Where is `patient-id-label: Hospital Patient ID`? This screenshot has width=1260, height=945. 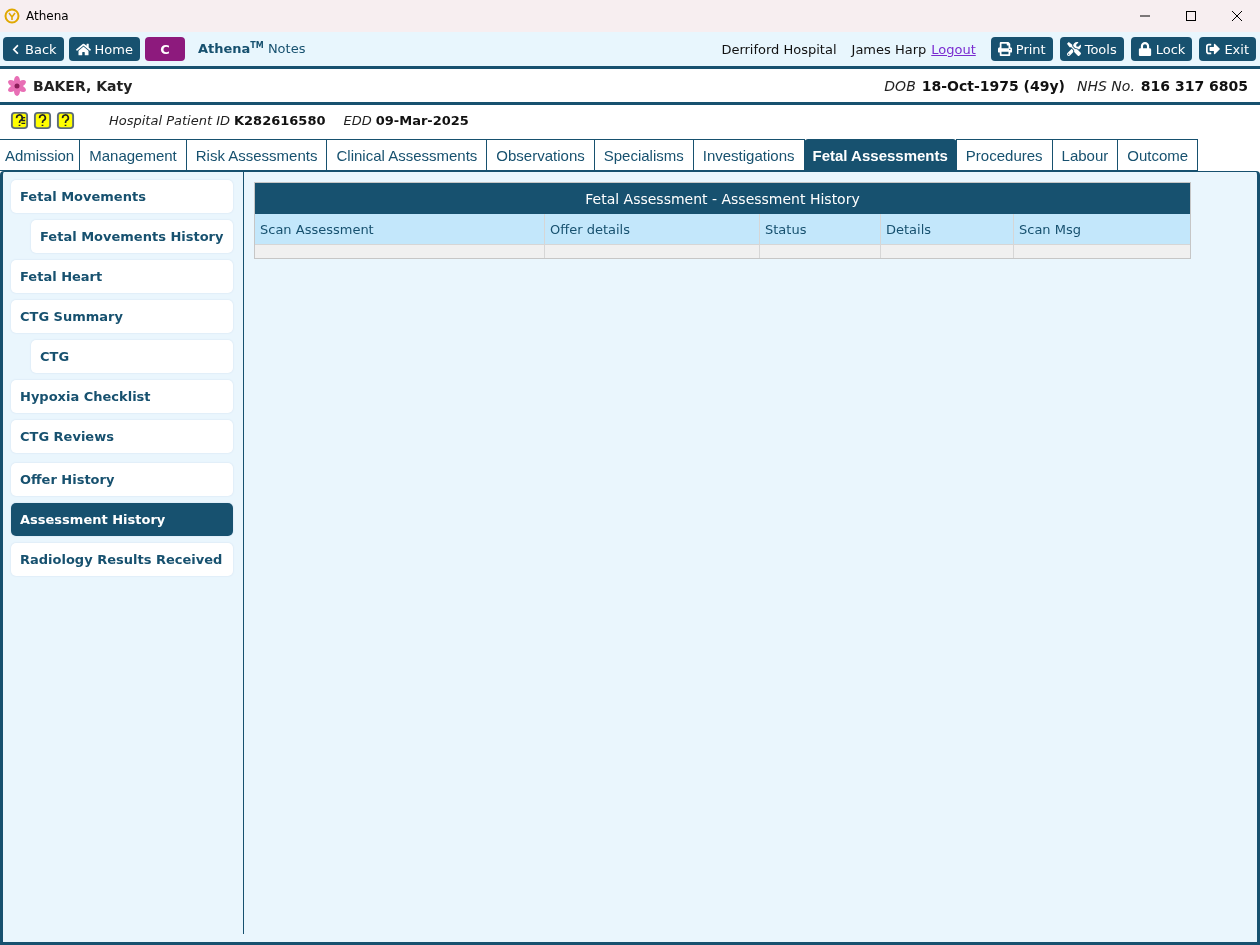
patient-id-label: Hospital Patient ID is located at coordinates (169, 120).